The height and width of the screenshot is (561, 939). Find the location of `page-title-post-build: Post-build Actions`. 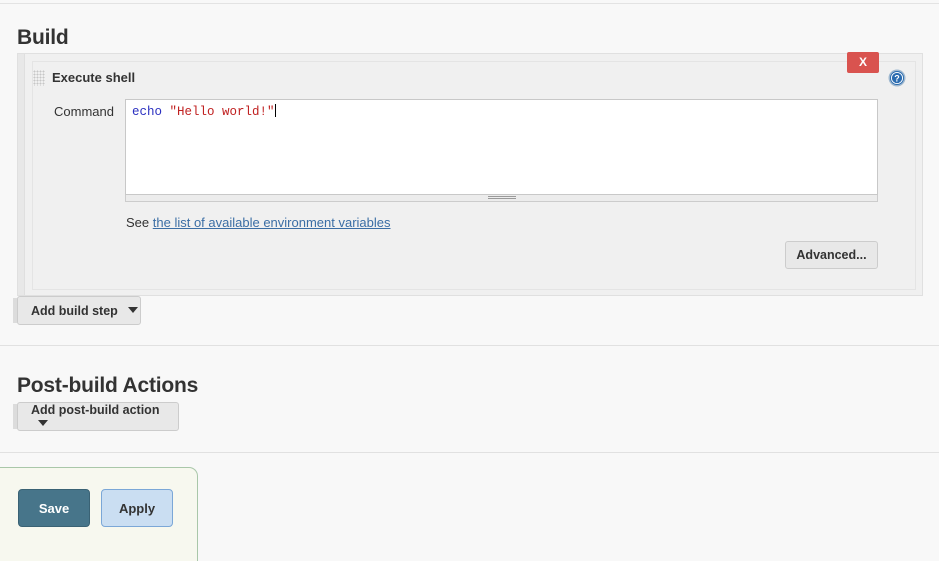

page-title-post-build: Post-build Actions is located at coordinates (108, 386).